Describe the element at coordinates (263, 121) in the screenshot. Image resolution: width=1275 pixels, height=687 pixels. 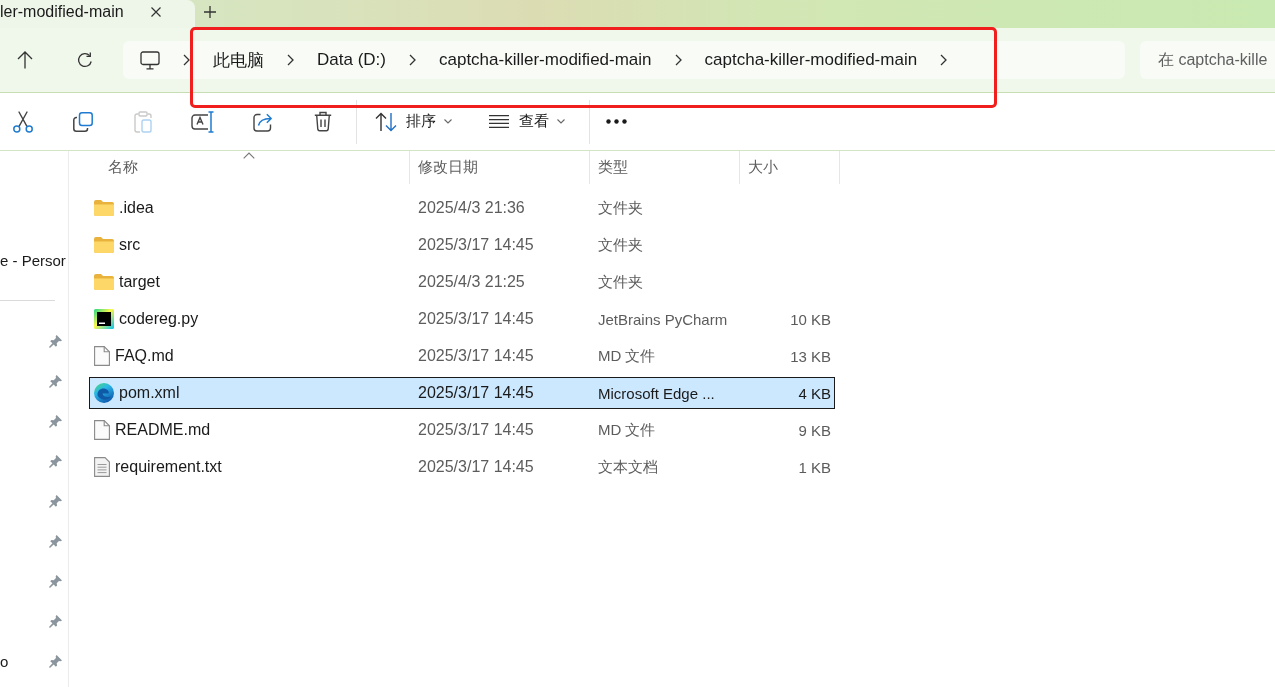
I see `share-arrow-icon` at that location.